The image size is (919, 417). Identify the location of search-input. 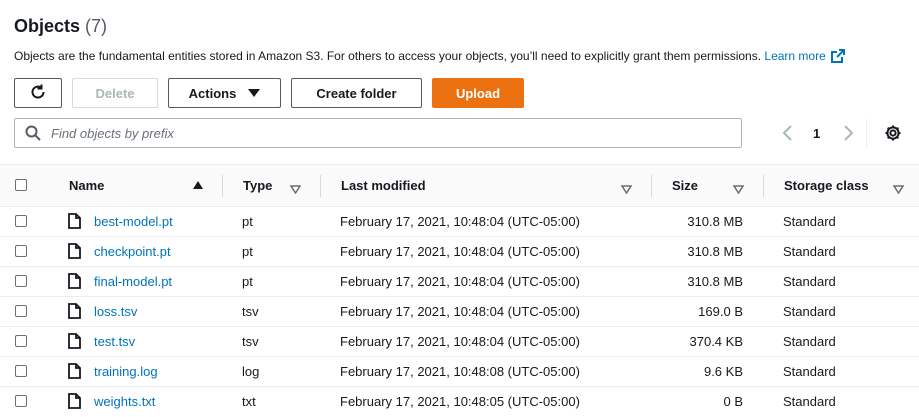
(395, 133).